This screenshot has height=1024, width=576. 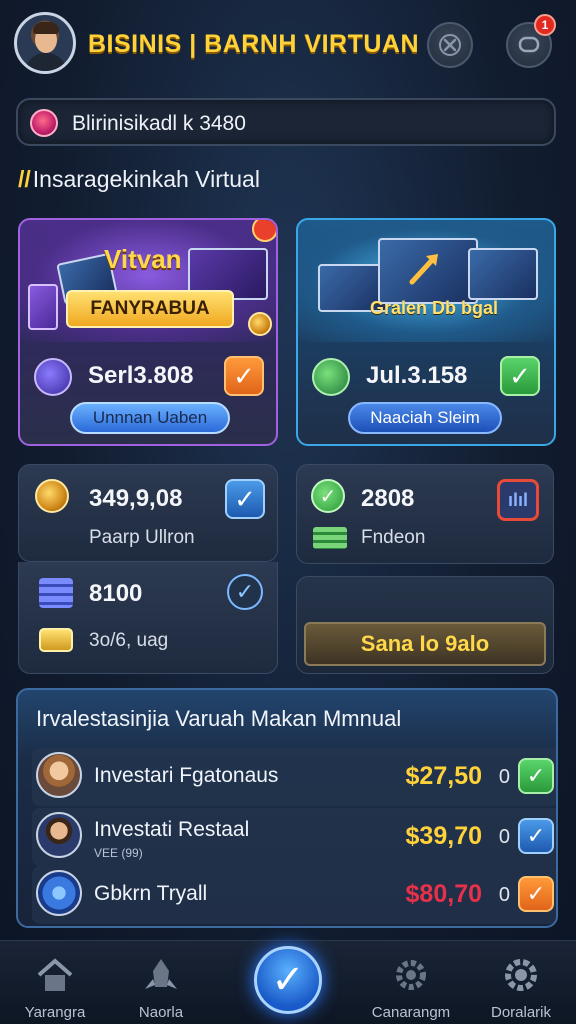 I want to click on nav-label: Naorla, so click(x=161, y=1012).